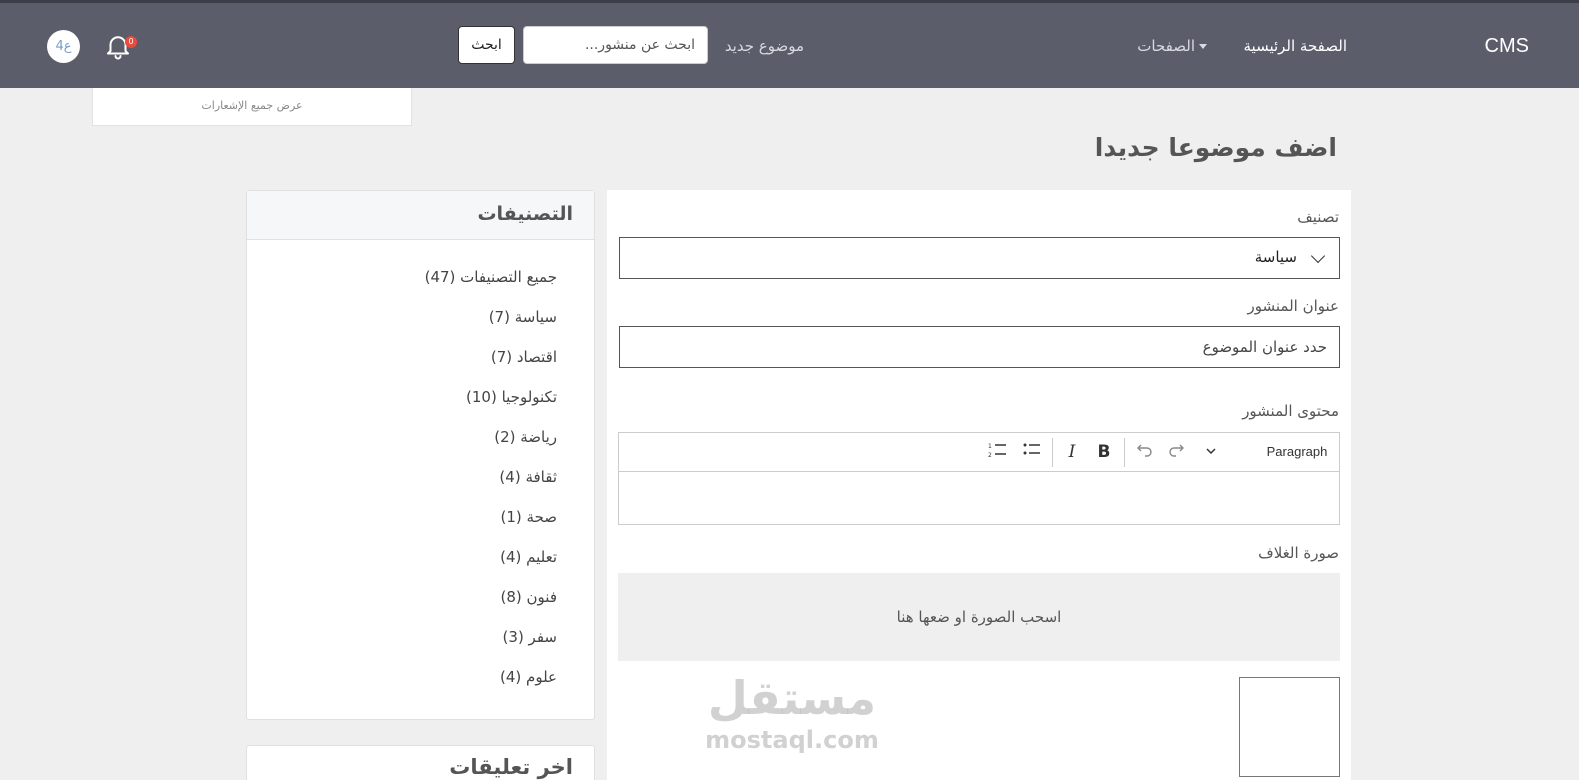 The height and width of the screenshot is (780, 1579). I want to click on italic-button: I, so click(1072, 452).